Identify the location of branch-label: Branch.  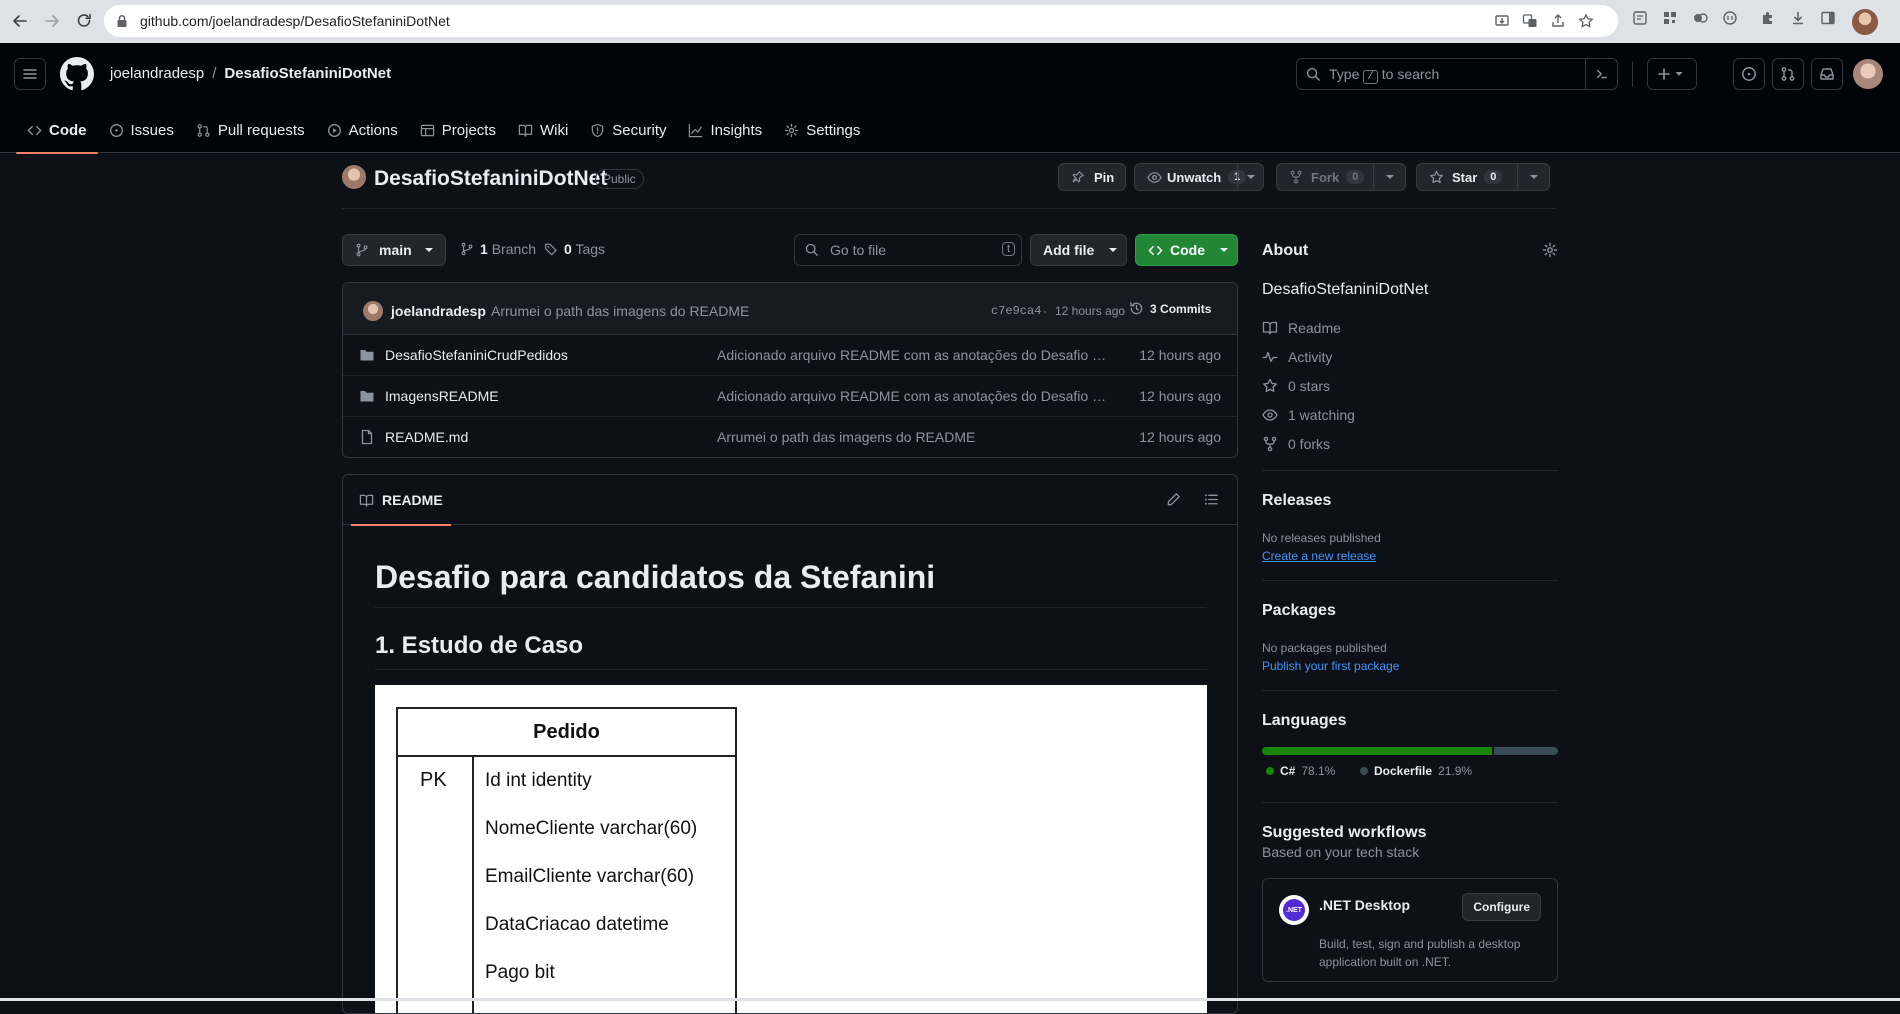
(514, 249).